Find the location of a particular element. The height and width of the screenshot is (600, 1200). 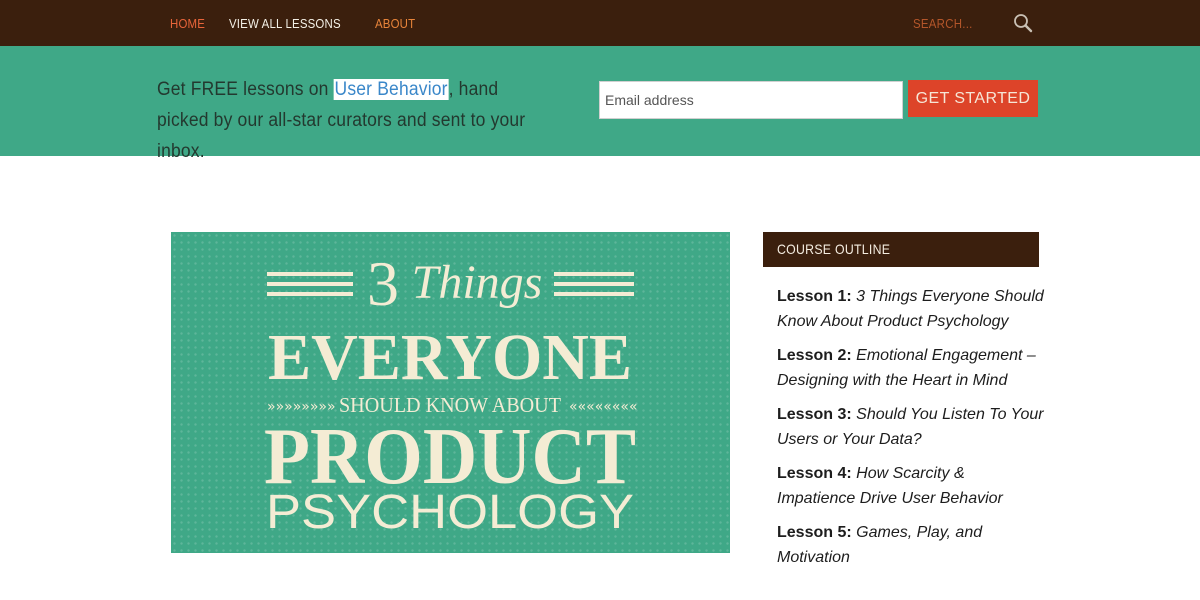

email-input is located at coordinates (751, 100).